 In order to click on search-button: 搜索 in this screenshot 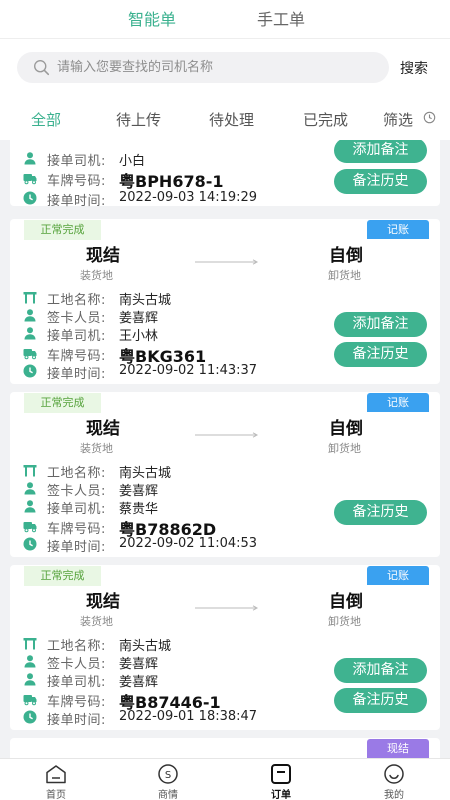, I will do `click(414, 68)`.